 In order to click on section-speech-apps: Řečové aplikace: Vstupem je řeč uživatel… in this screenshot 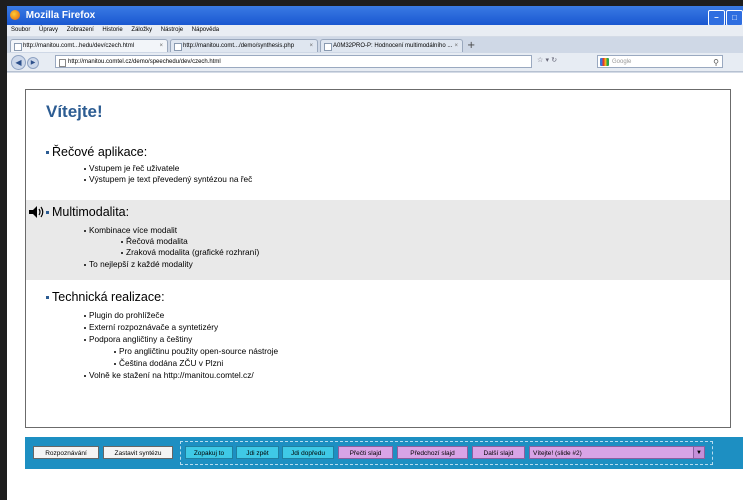, I will do `click(378, 163)`.